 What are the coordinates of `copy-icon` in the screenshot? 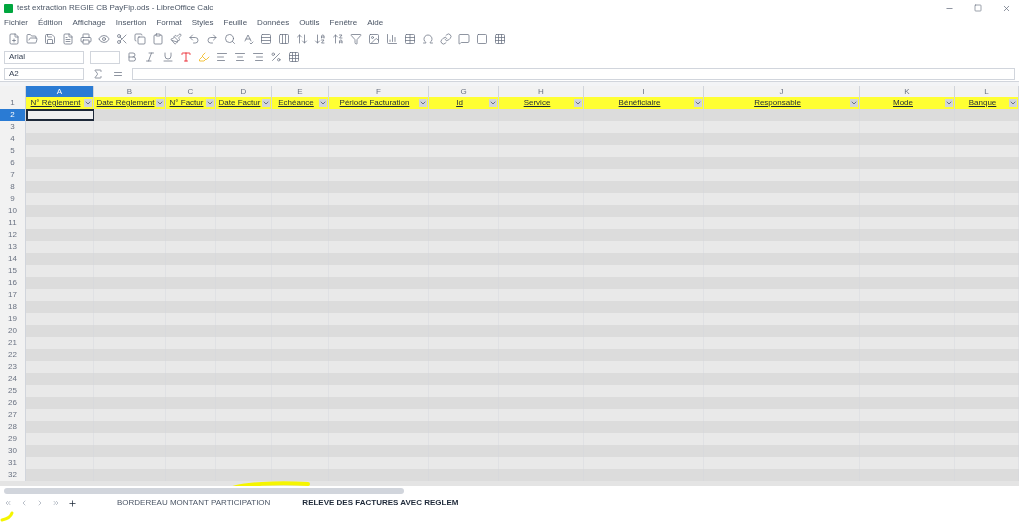 It's located at (140, 39).